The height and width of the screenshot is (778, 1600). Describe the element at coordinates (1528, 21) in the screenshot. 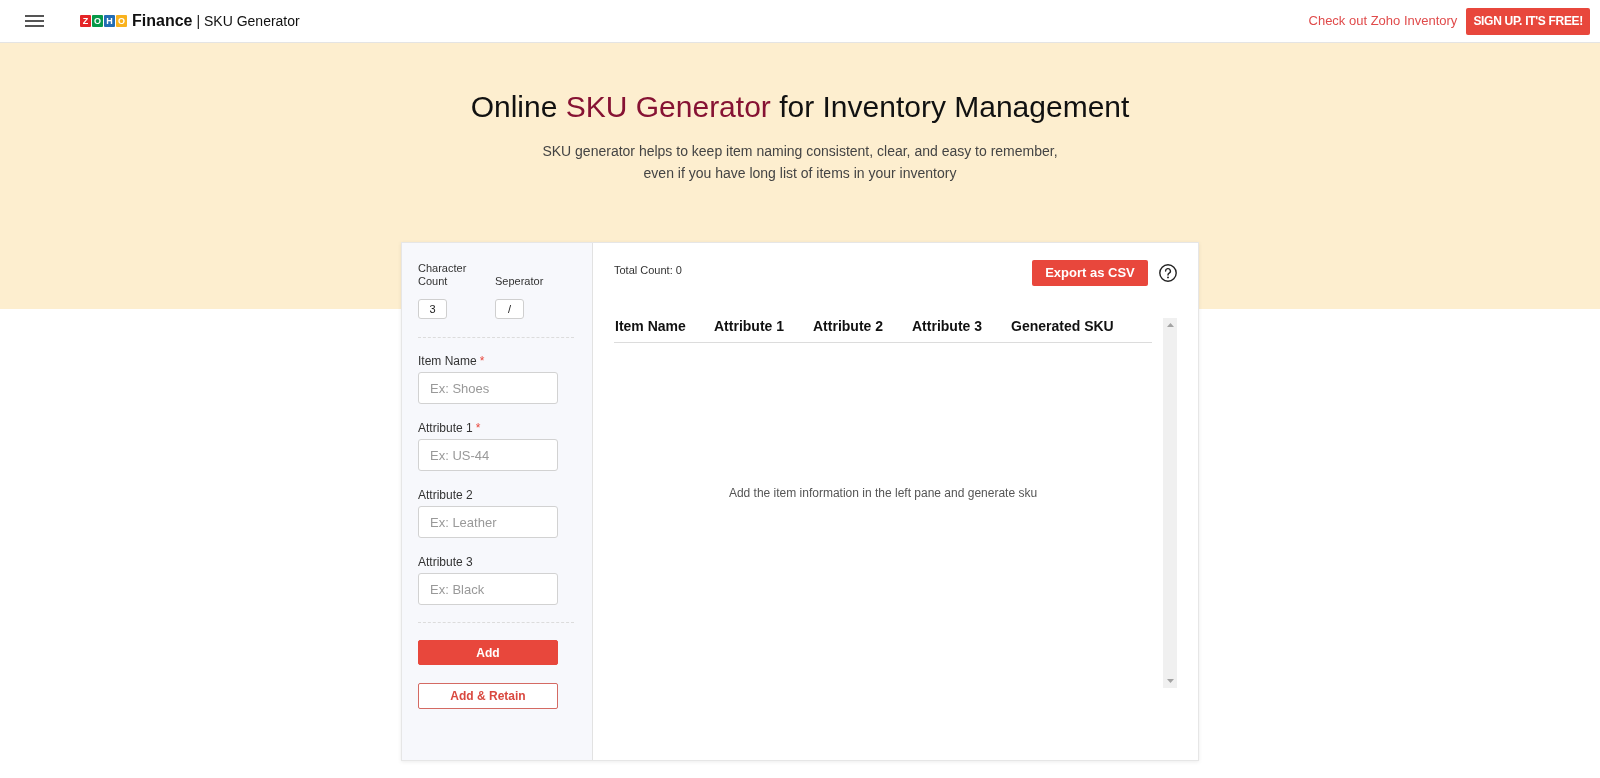

I see `signup-button: SIGN UP. IT'S FREE!` at that location.